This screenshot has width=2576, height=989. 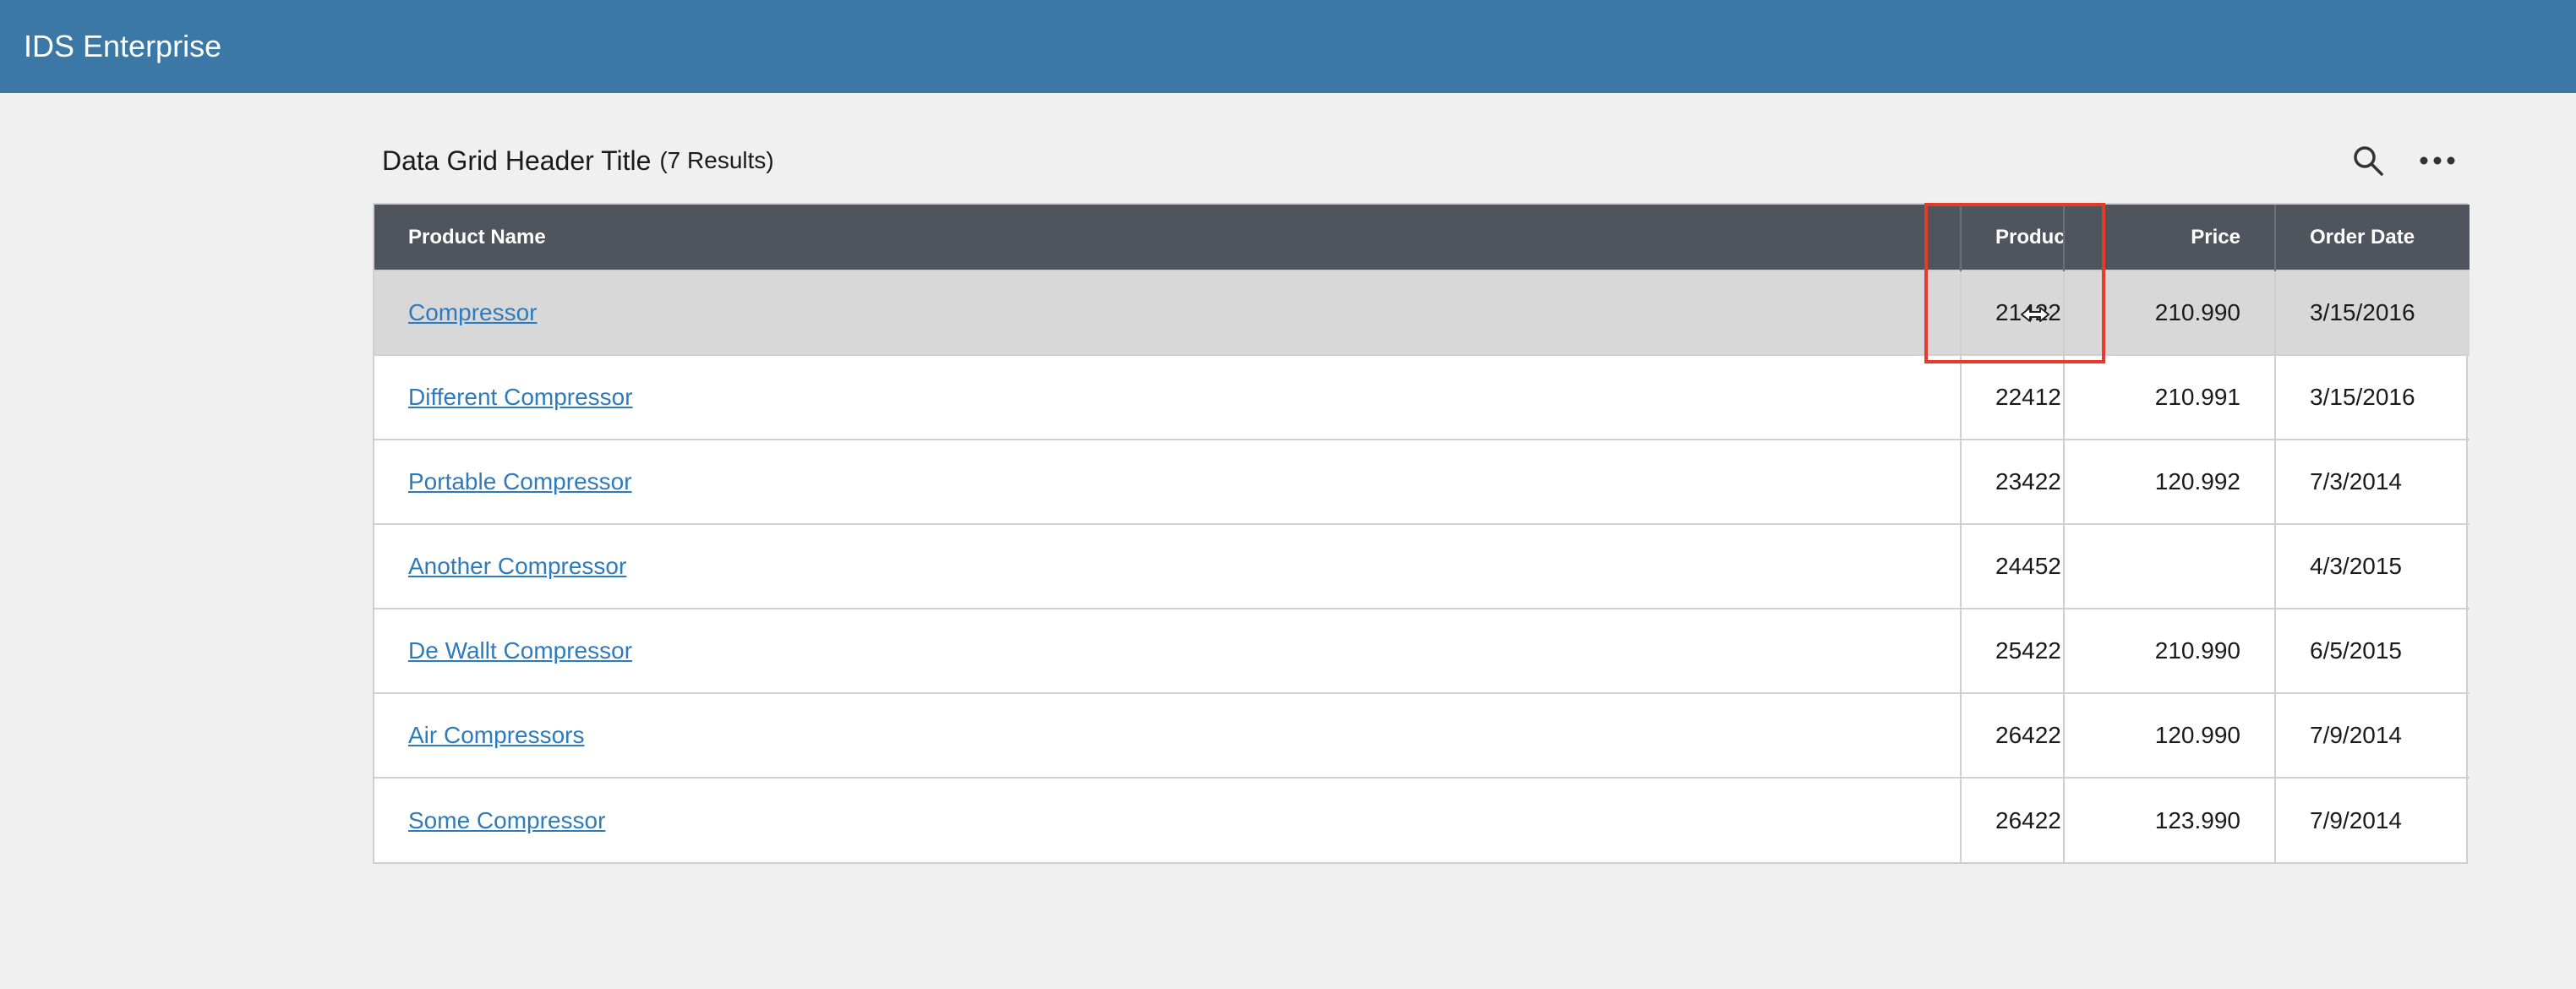 What do you see at coordinates (496, 735) in the screenshot?
I see `product-name-link: Air Compressors` at bounding box center [496, 735].